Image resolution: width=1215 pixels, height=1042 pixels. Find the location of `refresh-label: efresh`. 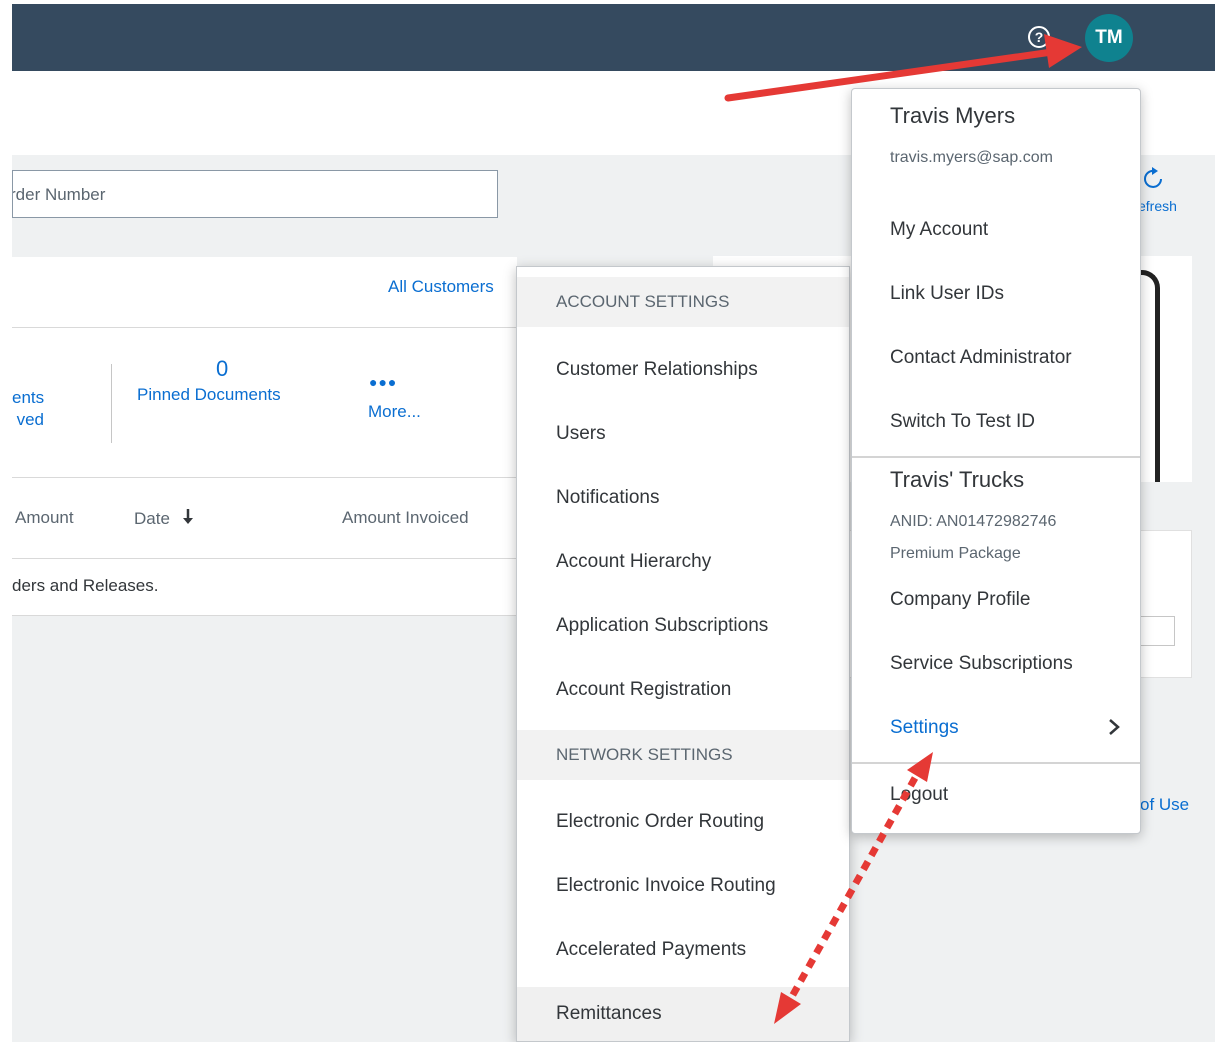

refresh-label: efresh is located at coordinates (1163, 206).